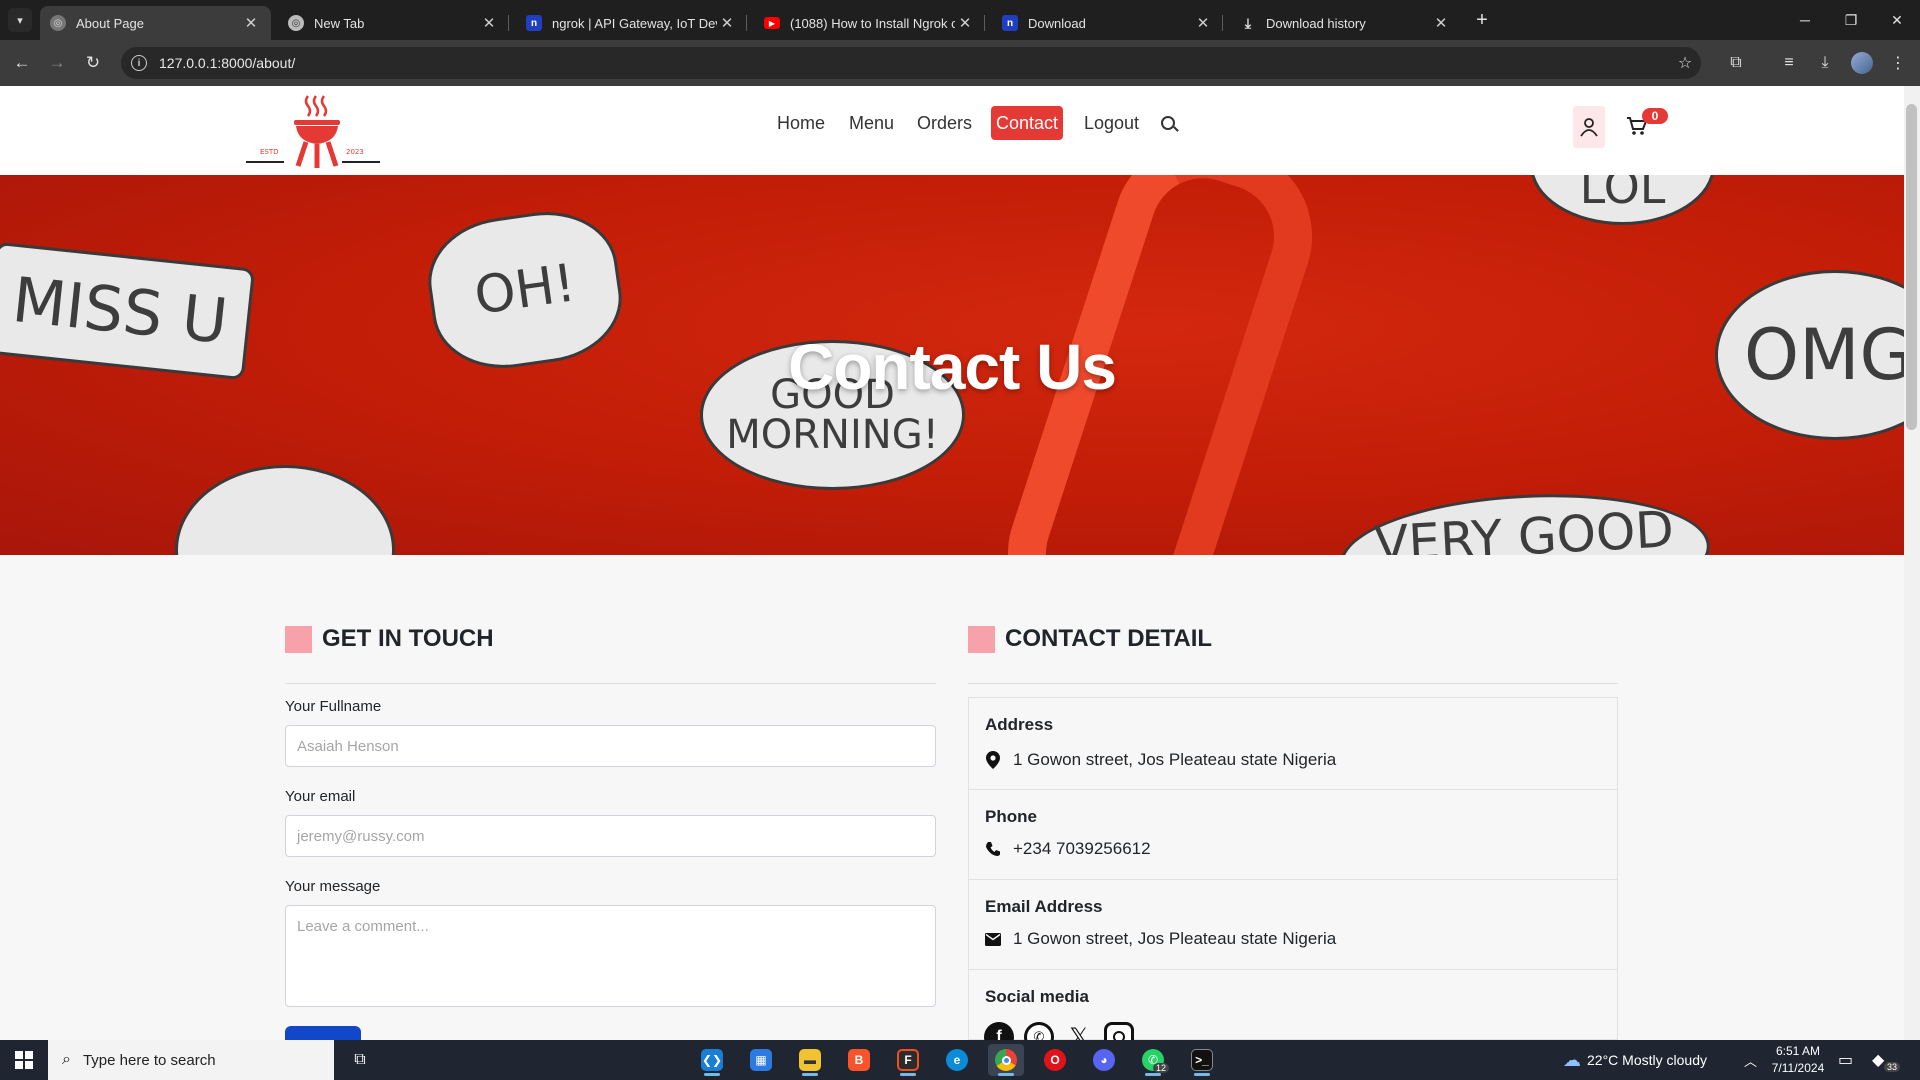 The height and width of the screenshot is (1080, 1920). What do you see at coordinates (333, 706) in the screenshot?
I see `fullname-label: Your Fullname` at bounding box center [333, 706].